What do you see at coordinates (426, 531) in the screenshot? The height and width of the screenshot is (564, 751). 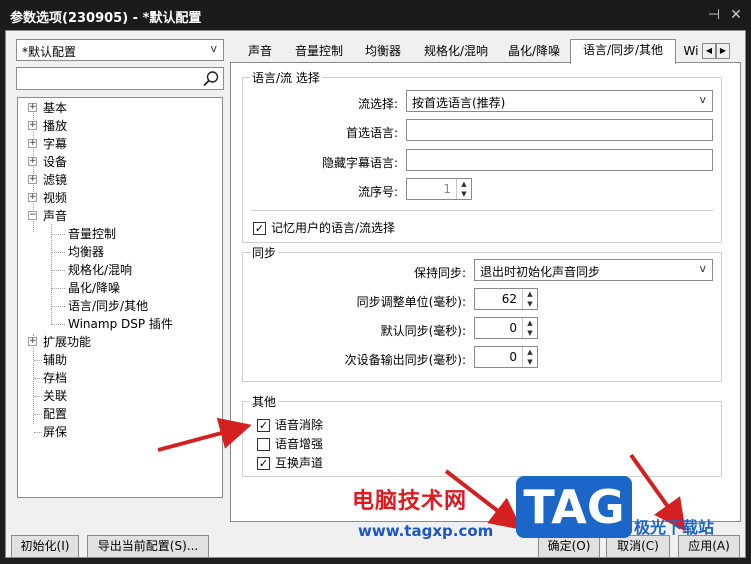 I see `watermark-url: www.tagxp.com` at bounding box center [426, 531].